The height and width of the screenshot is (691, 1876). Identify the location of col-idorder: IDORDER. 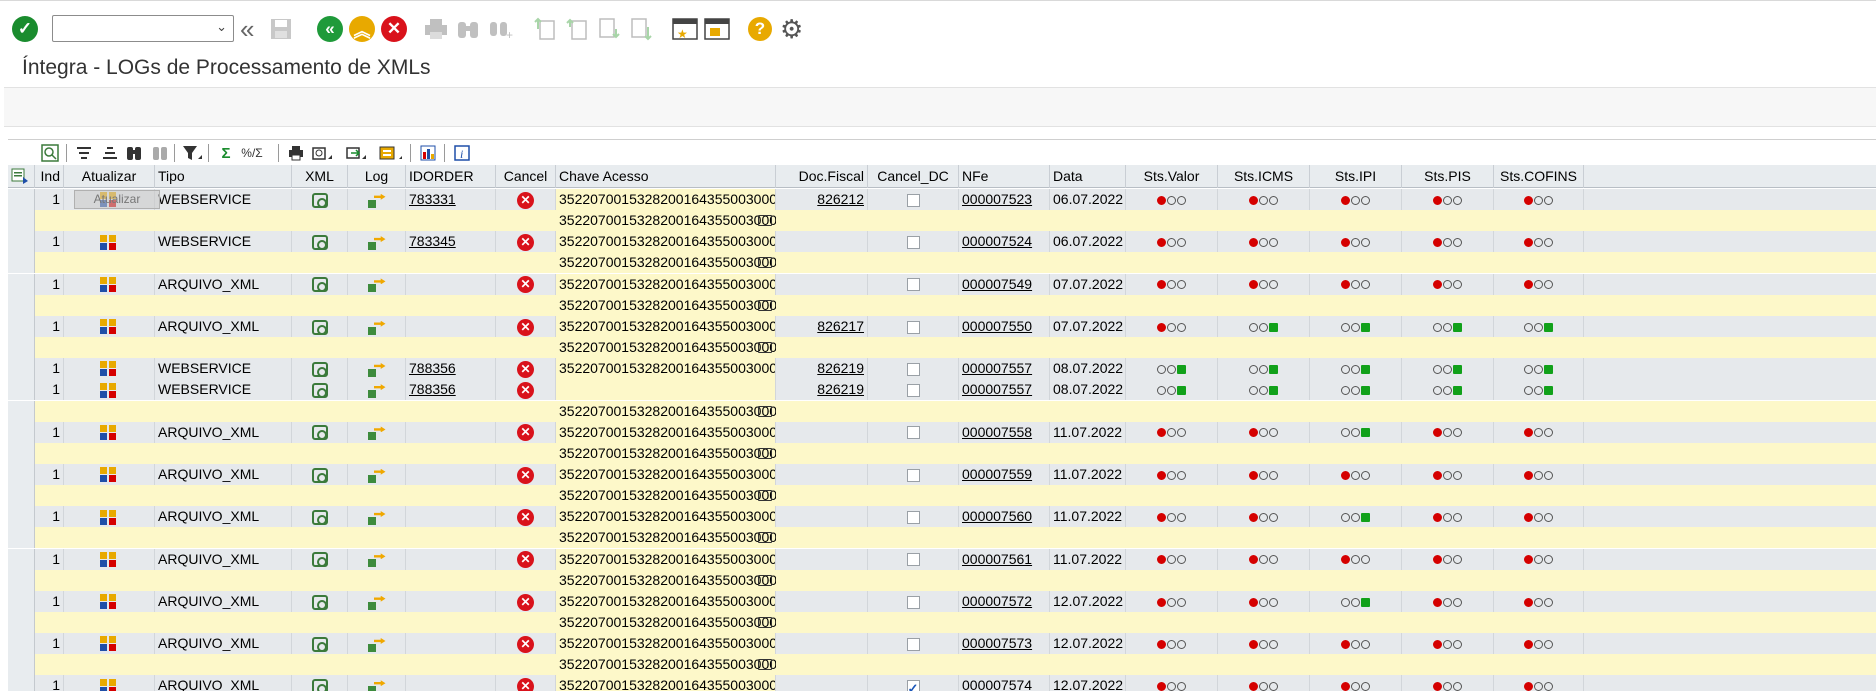
(451, 176).